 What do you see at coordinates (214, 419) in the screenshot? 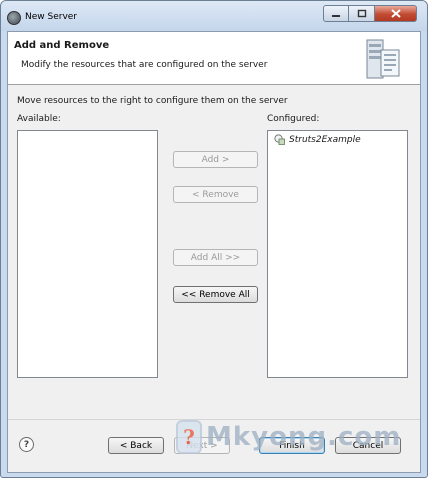
I see `footer-divider` at bounding box center [214, 419].